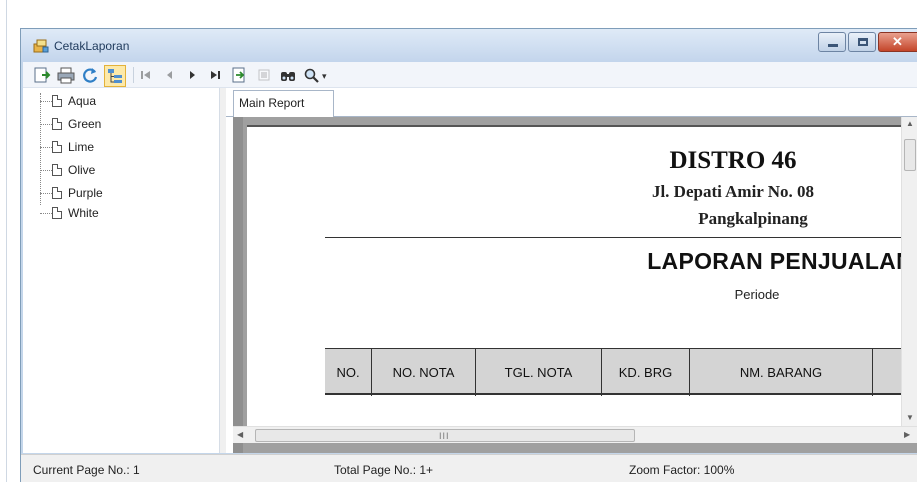 This screenshot has width=917, height=482. I want to click on goto-page-icon, so click(239, 75).